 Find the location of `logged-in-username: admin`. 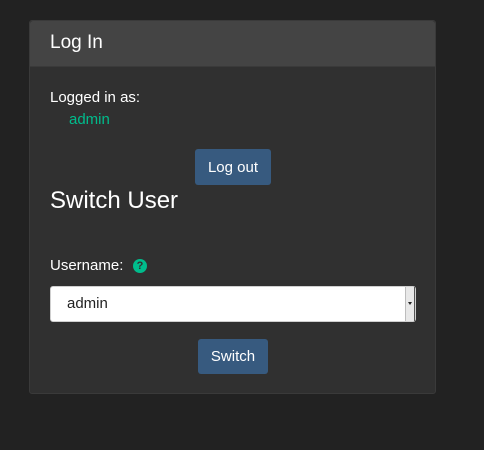

logged-in-username: admin is located at coordinates (89, 119).